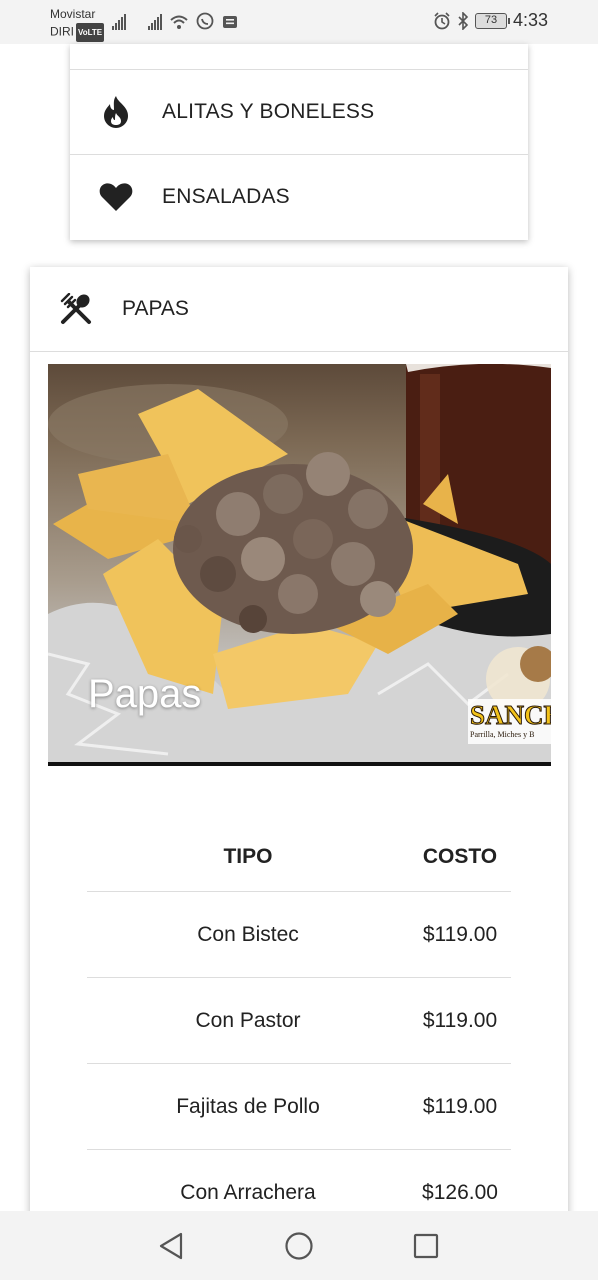  I want to click on status-icons-left, so click(175, 21).